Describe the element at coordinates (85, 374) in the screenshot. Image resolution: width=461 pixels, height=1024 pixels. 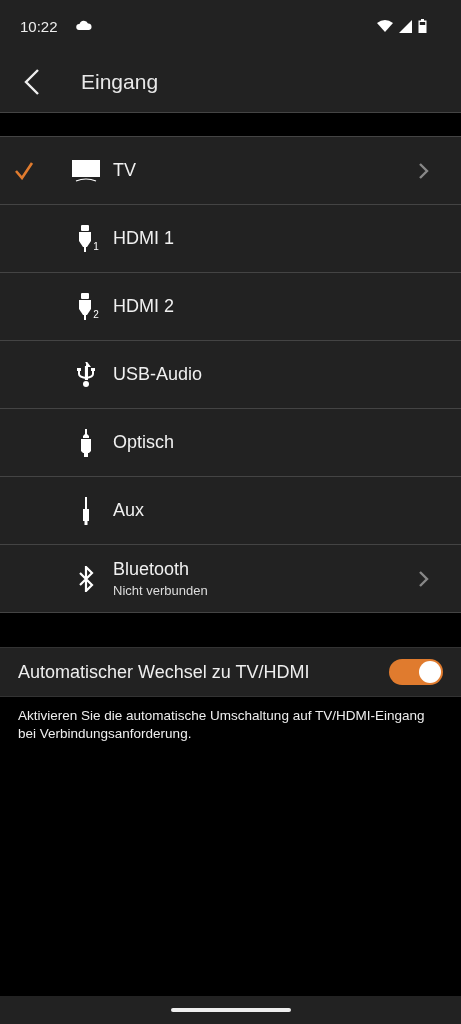
I see `usb-icon` at that location.